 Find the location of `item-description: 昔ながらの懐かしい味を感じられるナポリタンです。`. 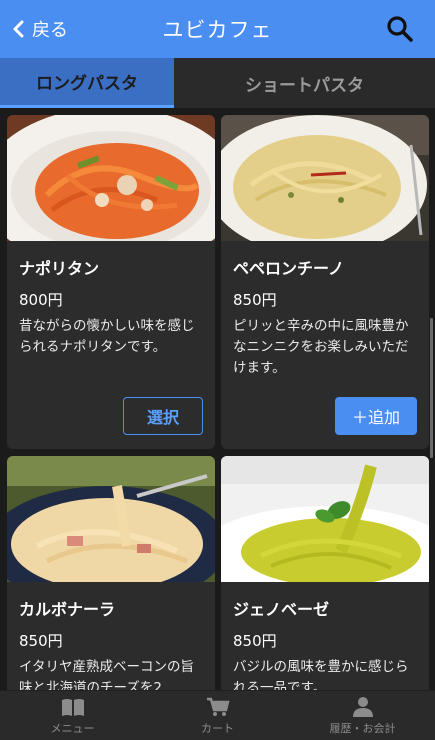

item-description: 昔ながらの懐かしい味を感じられるナポリタンです。 is located at coordinates (107, 336).